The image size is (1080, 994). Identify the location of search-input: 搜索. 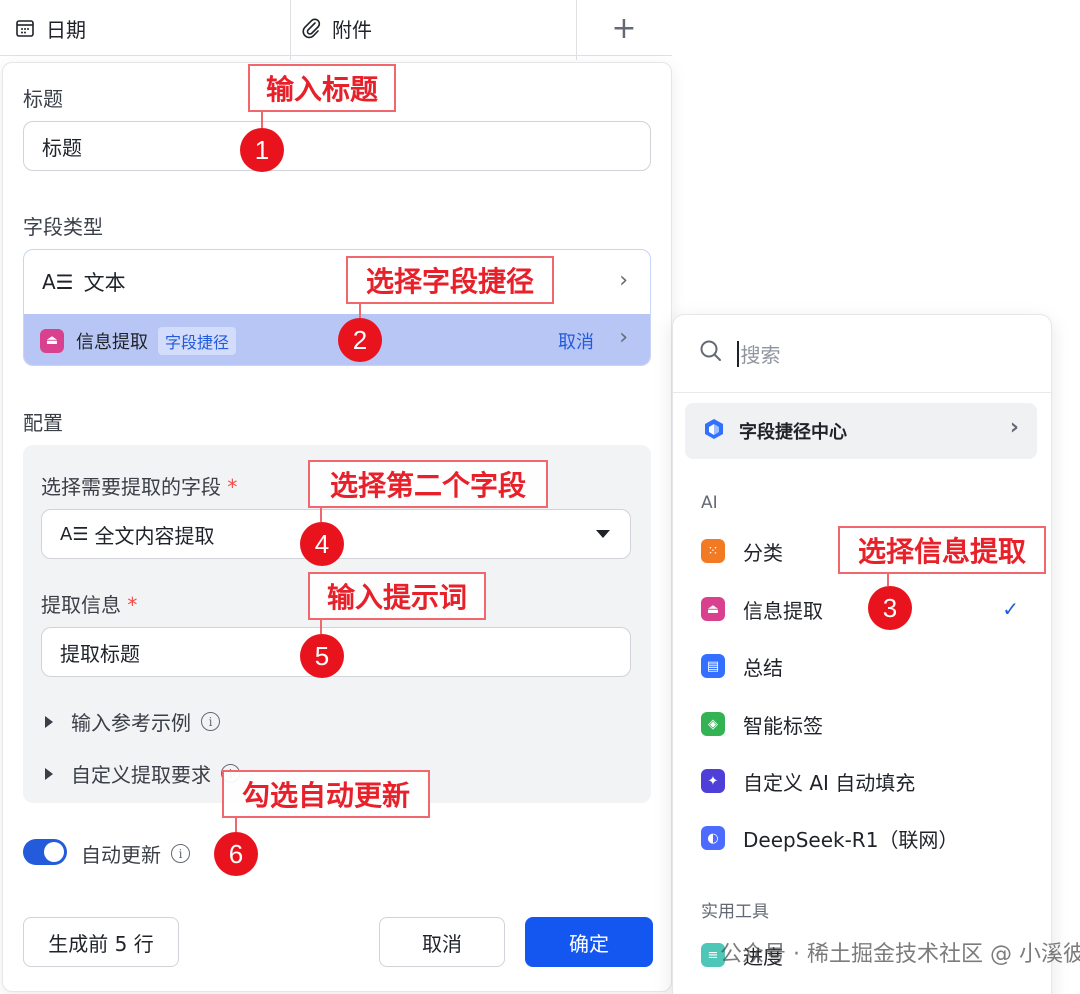
(761, 353).